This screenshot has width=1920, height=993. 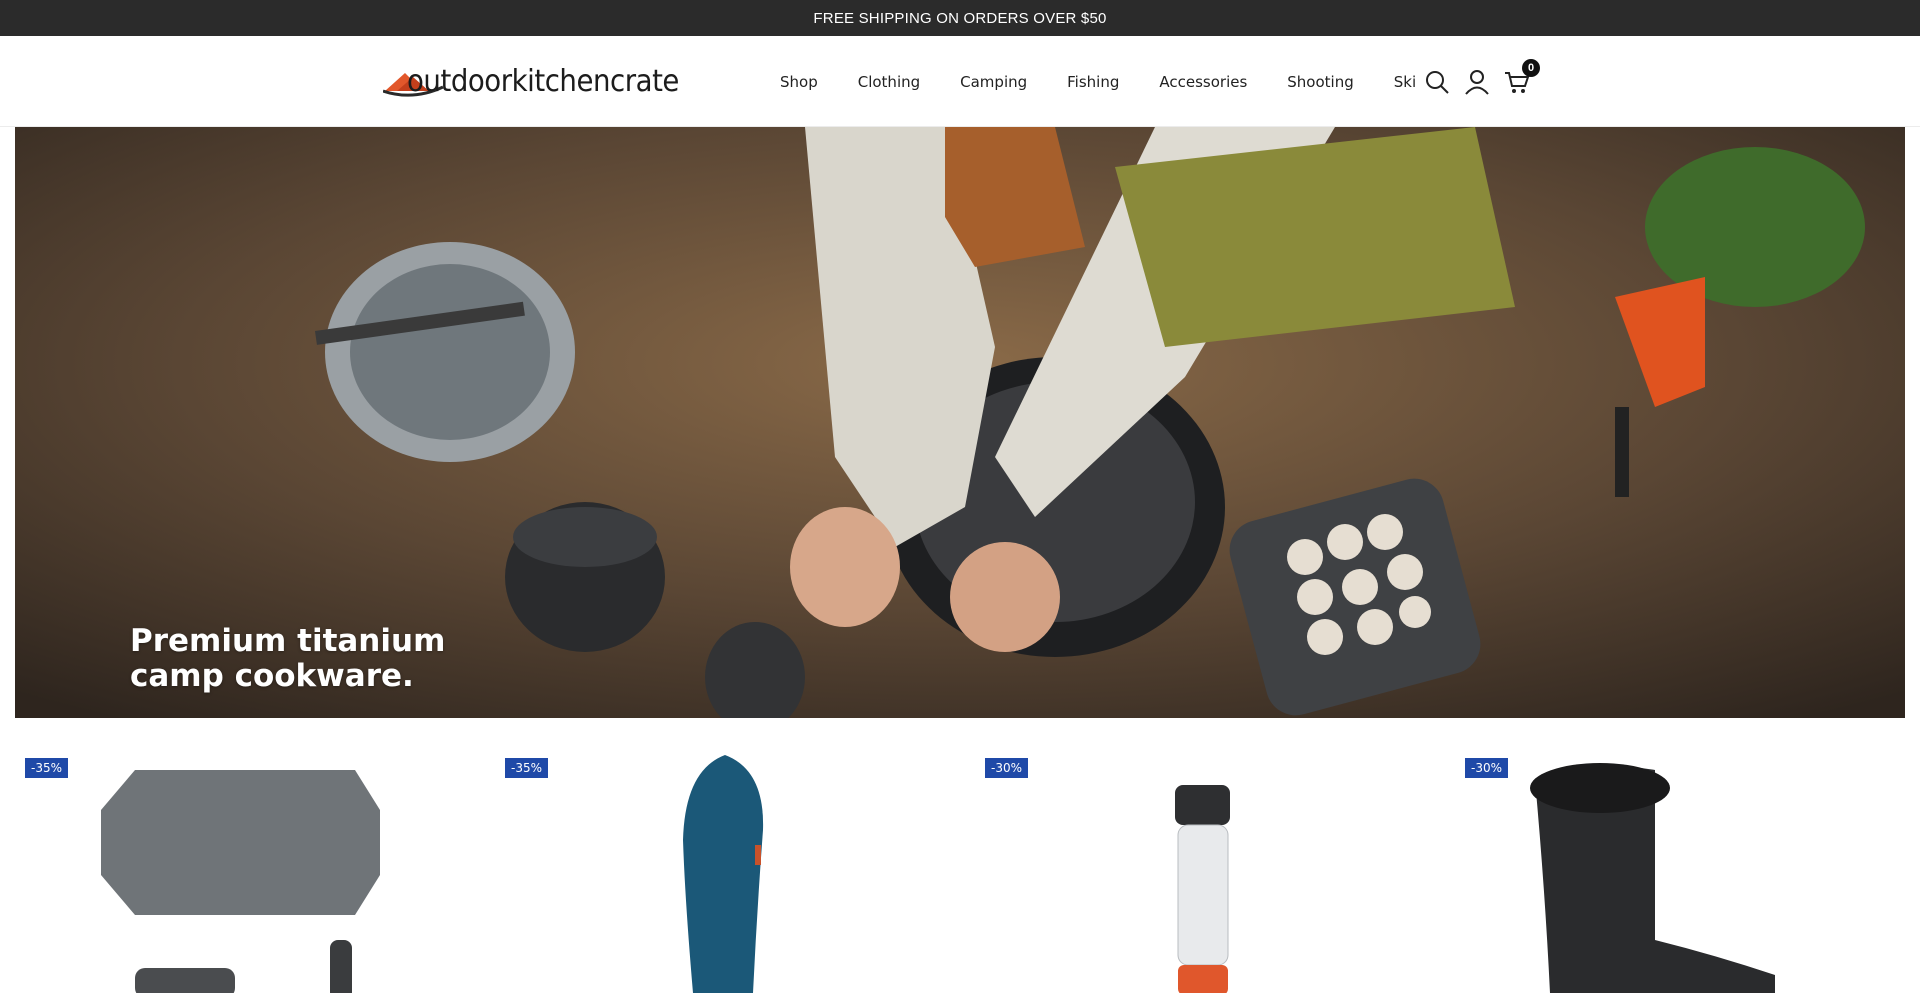 I want to click on announcement-bar: FREE SHIPPING ON ORDERS OVER $50, so click(x=960, y=18).